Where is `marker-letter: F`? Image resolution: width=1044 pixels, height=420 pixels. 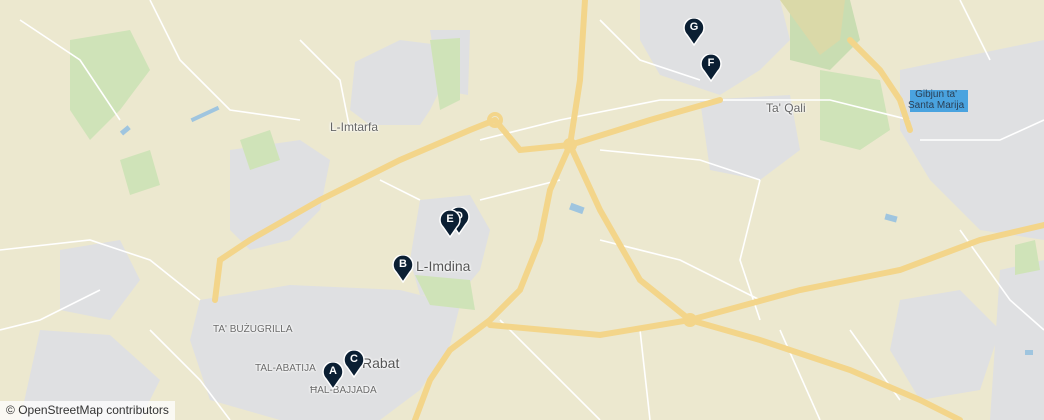
marker-letter: F is located at coordinates (711, 63).